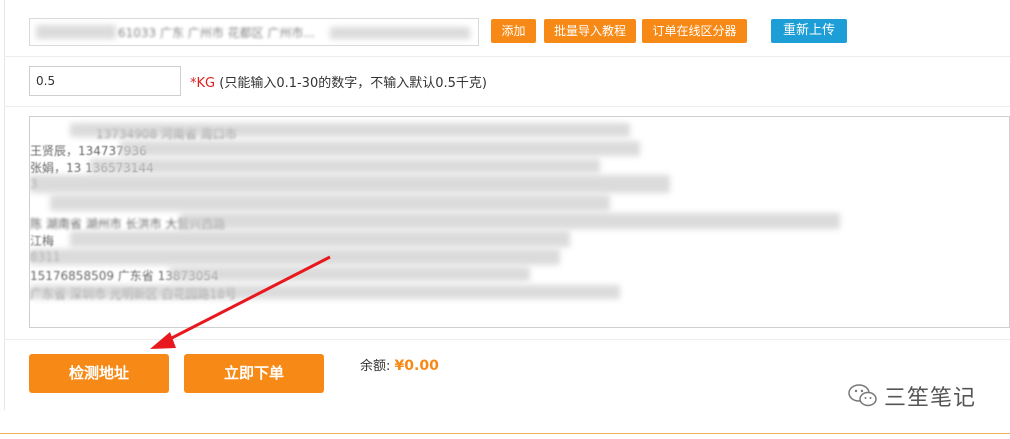 The height and width of the screenshot is (439, 1010). I want to click on watermark: 三笙笔记, so click(912, 396).